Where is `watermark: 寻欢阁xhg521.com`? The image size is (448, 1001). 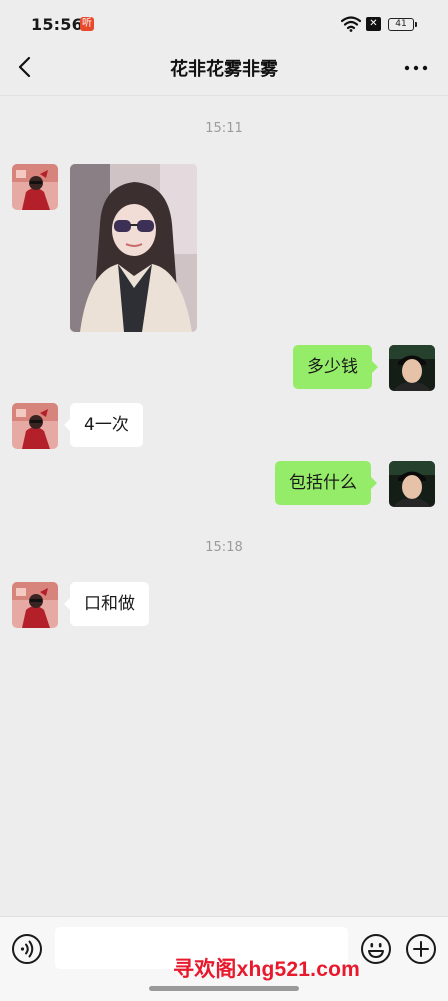
watermark: 寻欢阁xhg521.com is located at coordinates (266, 969).